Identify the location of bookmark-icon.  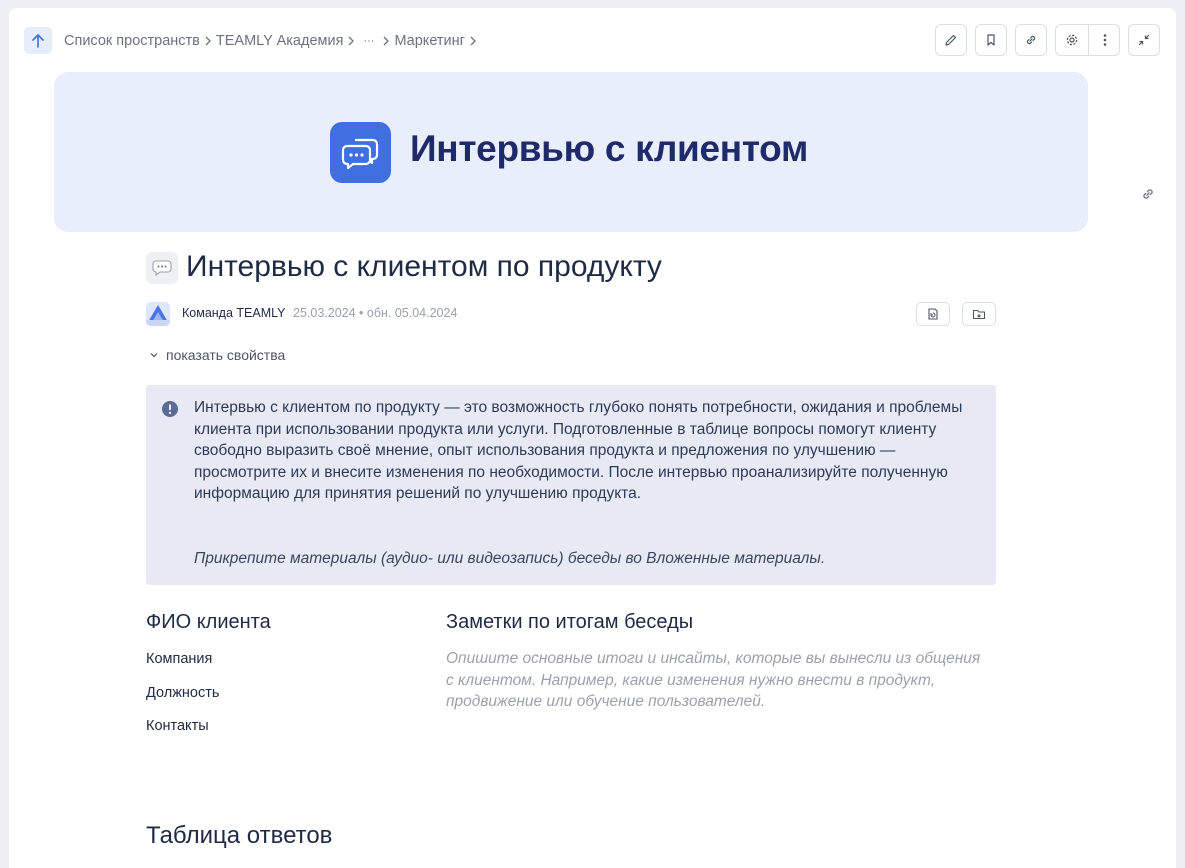
(991, 40).